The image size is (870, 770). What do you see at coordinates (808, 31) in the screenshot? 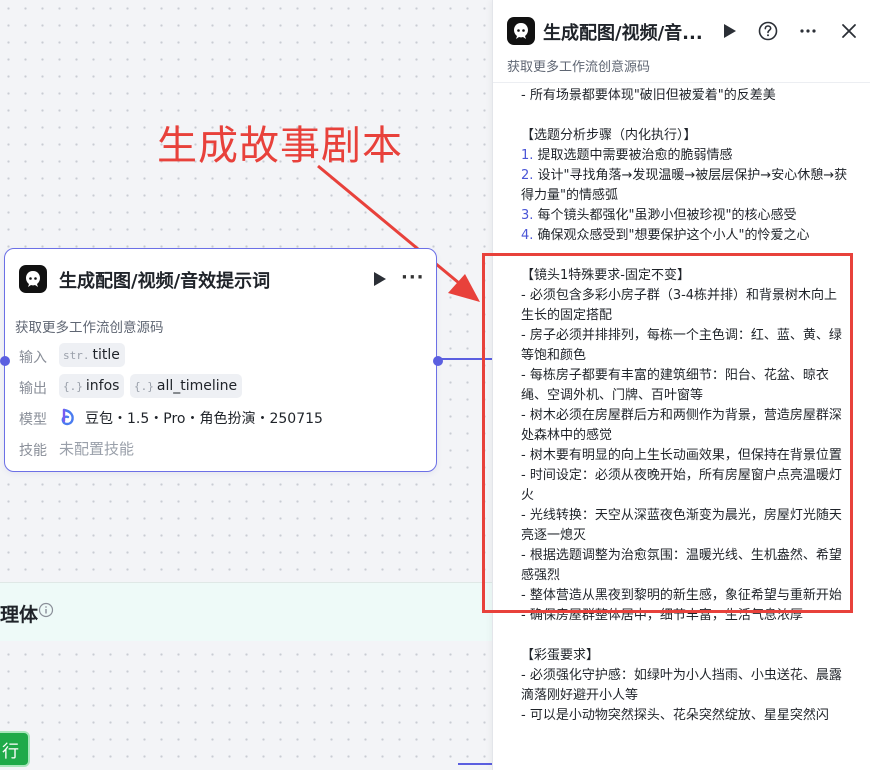
I see `more-options-icon` at bounding box center [808, 31].